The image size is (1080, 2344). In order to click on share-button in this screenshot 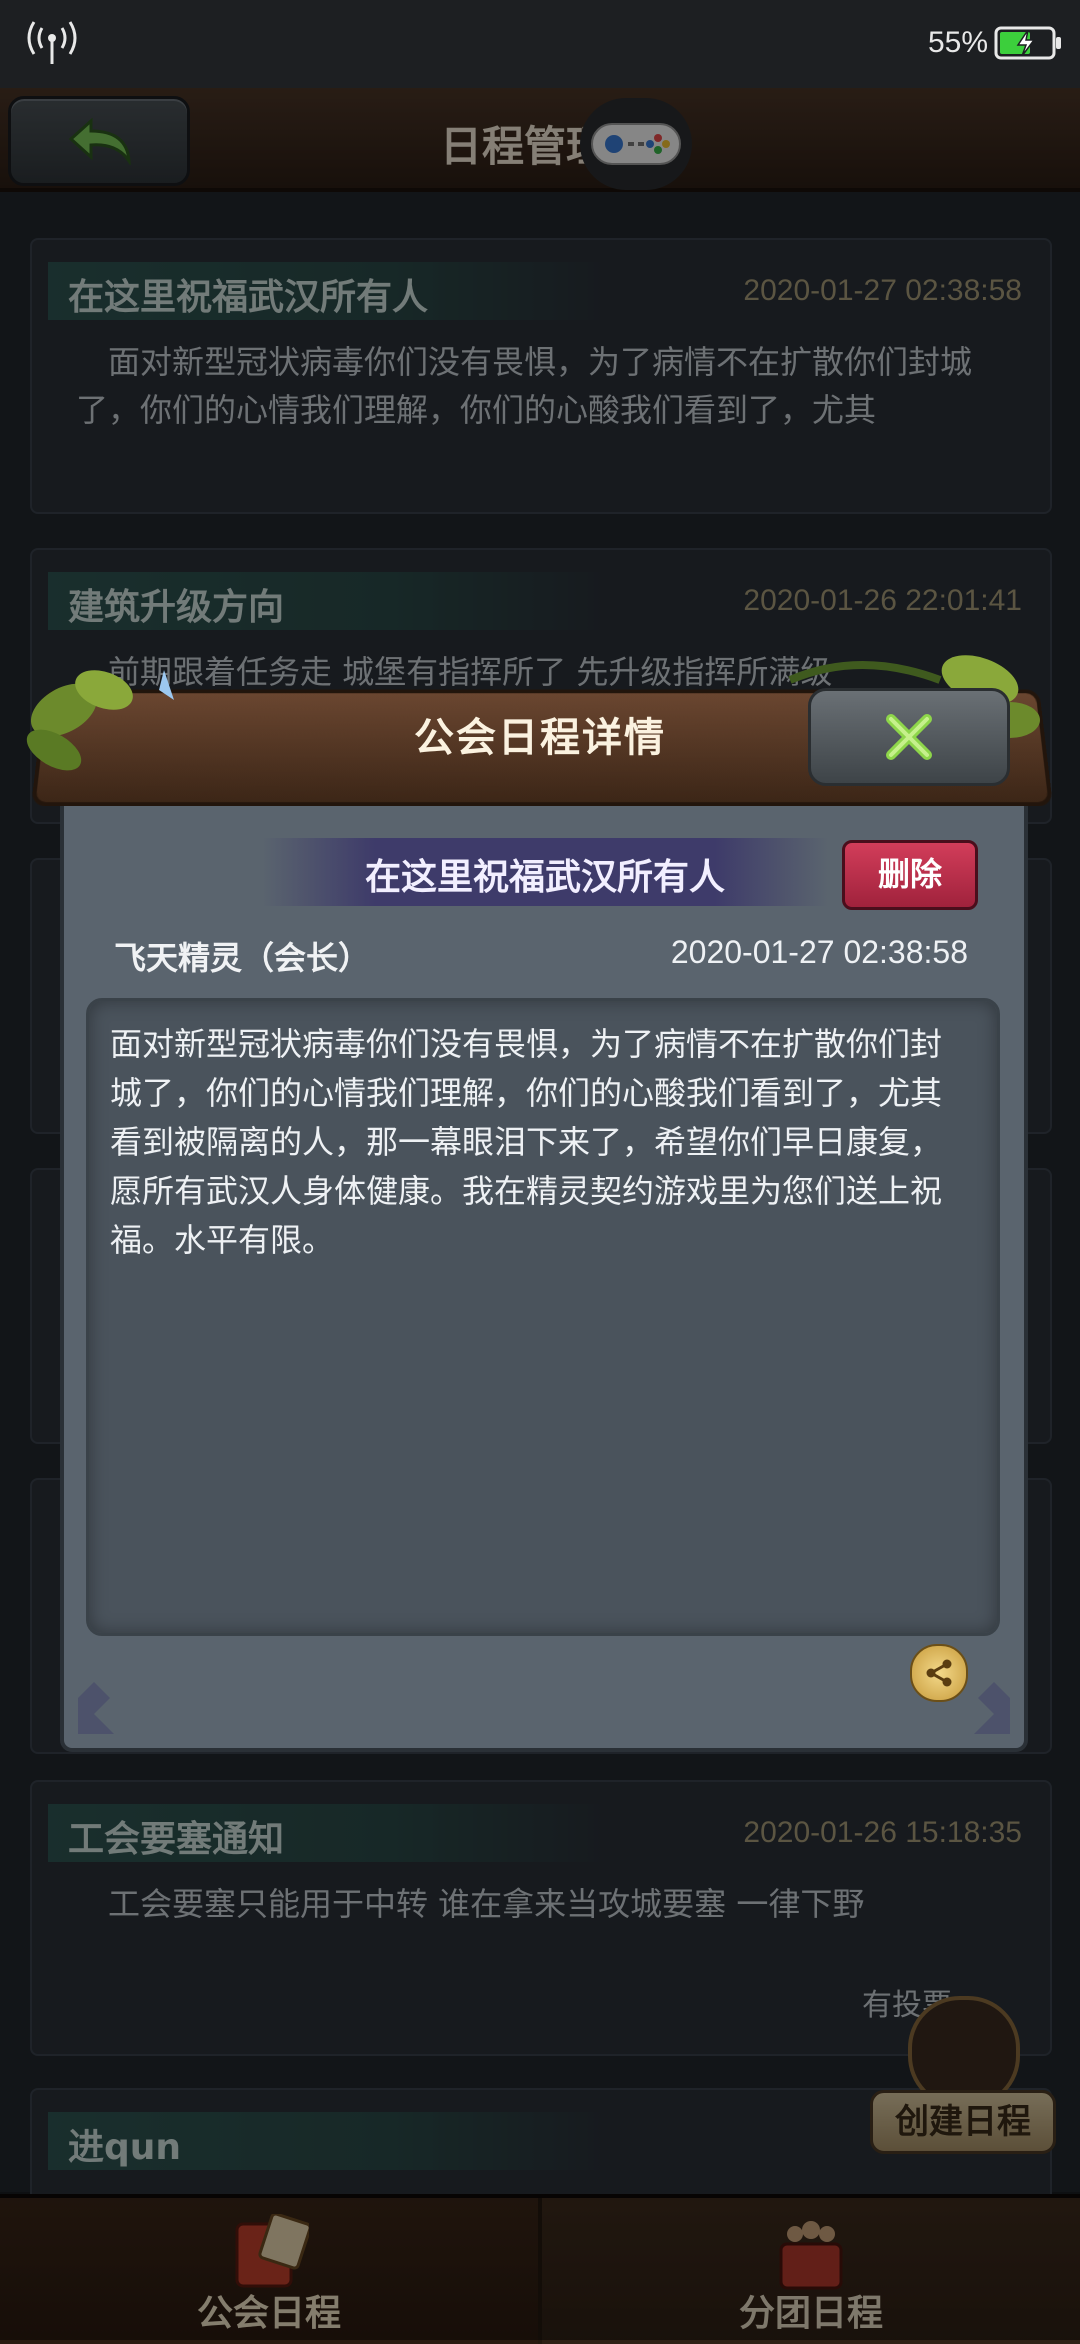, I will do `click(939, 1673)`.